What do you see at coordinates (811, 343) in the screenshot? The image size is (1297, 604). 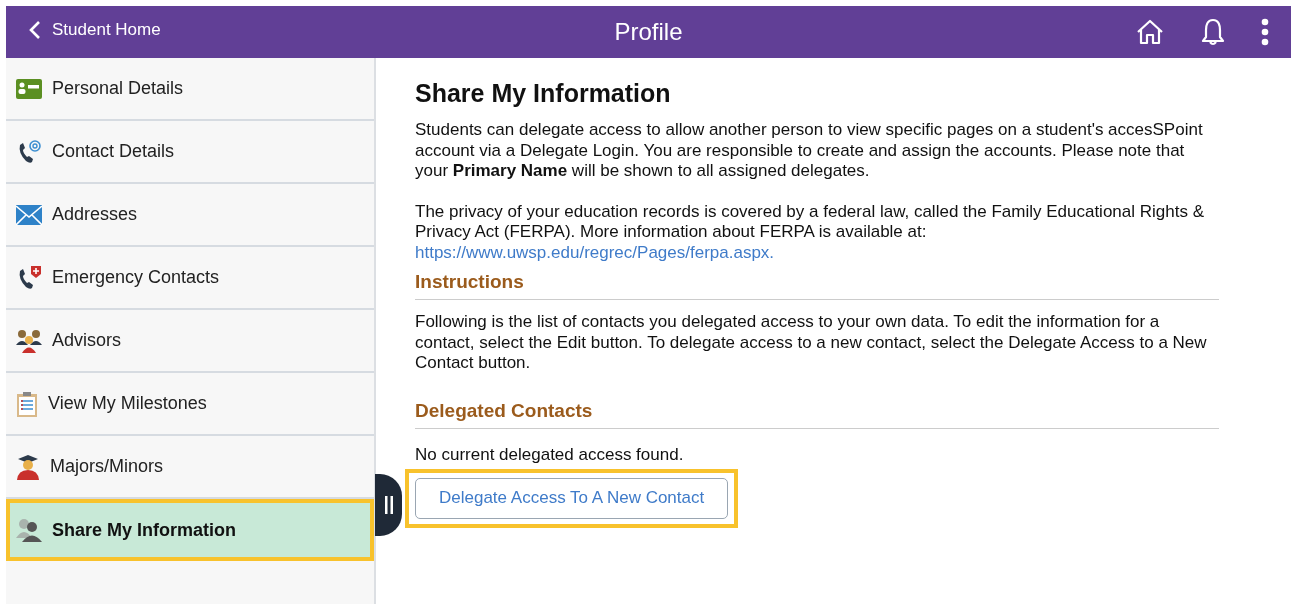 I see `section-text: Following is the list of contacts you delegated access to your own data. To edit the information for a contact, select the Edit button. To delegate access to a new contact, select the Delegate Access to a New Contact button.` at bounding box center [811, 343].